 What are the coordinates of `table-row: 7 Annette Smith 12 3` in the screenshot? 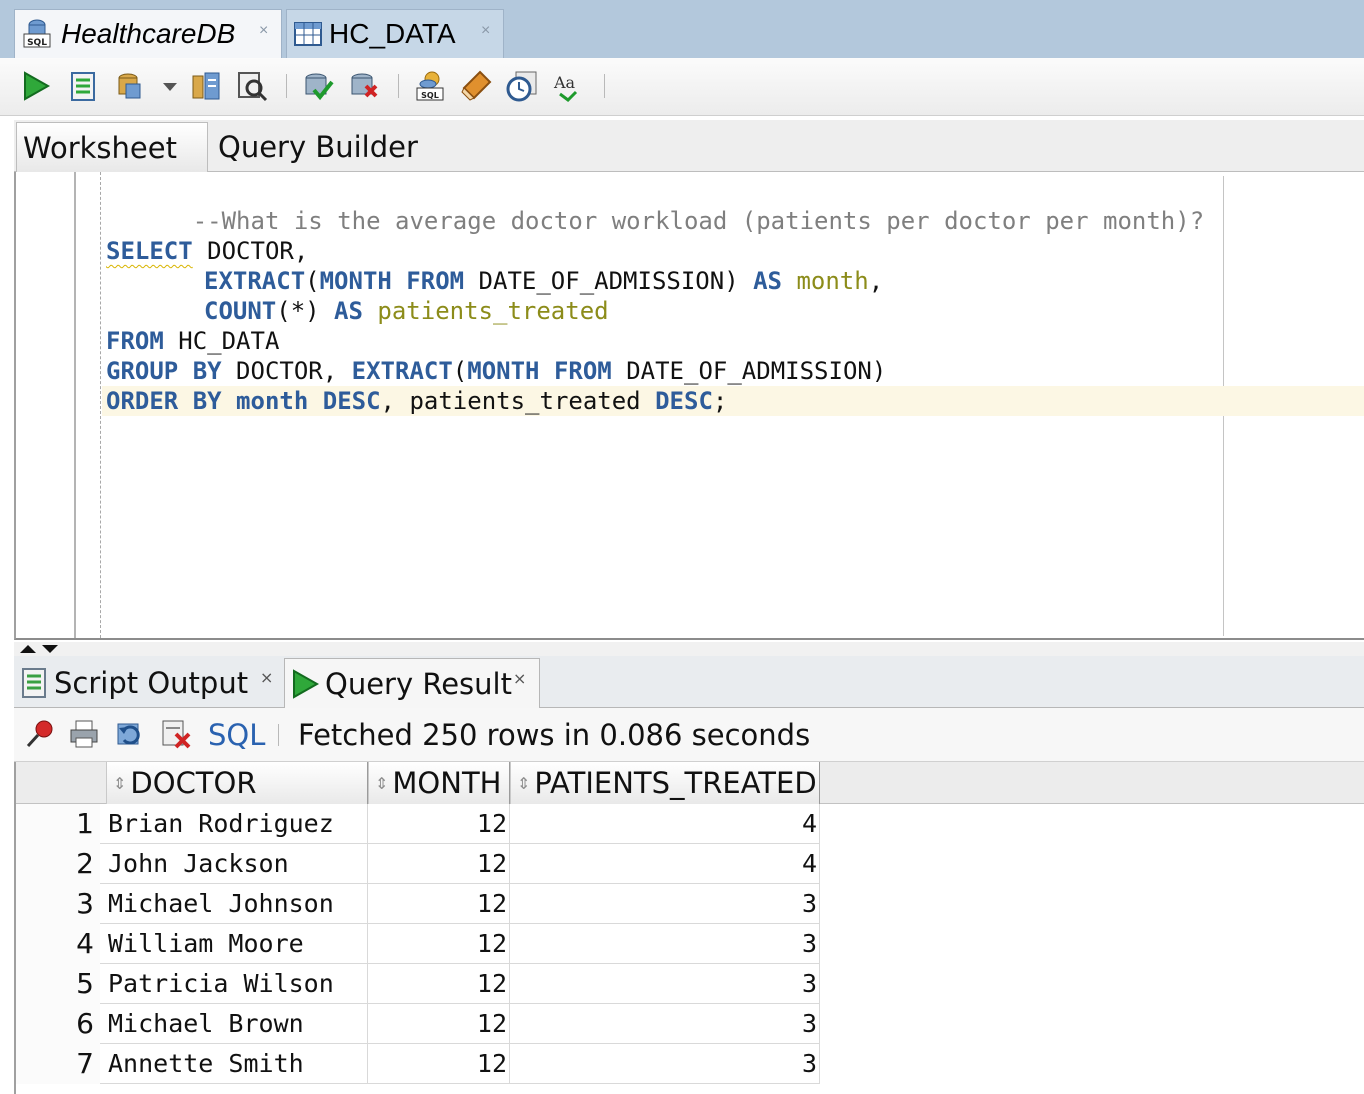 It's located at (418, 1064).